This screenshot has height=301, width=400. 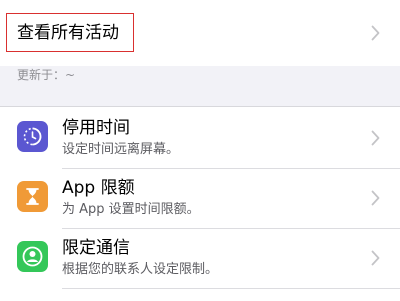 I want to click on settings-row-subtitle: 为 App 设置时间限额。, so click(x=131, y=209).